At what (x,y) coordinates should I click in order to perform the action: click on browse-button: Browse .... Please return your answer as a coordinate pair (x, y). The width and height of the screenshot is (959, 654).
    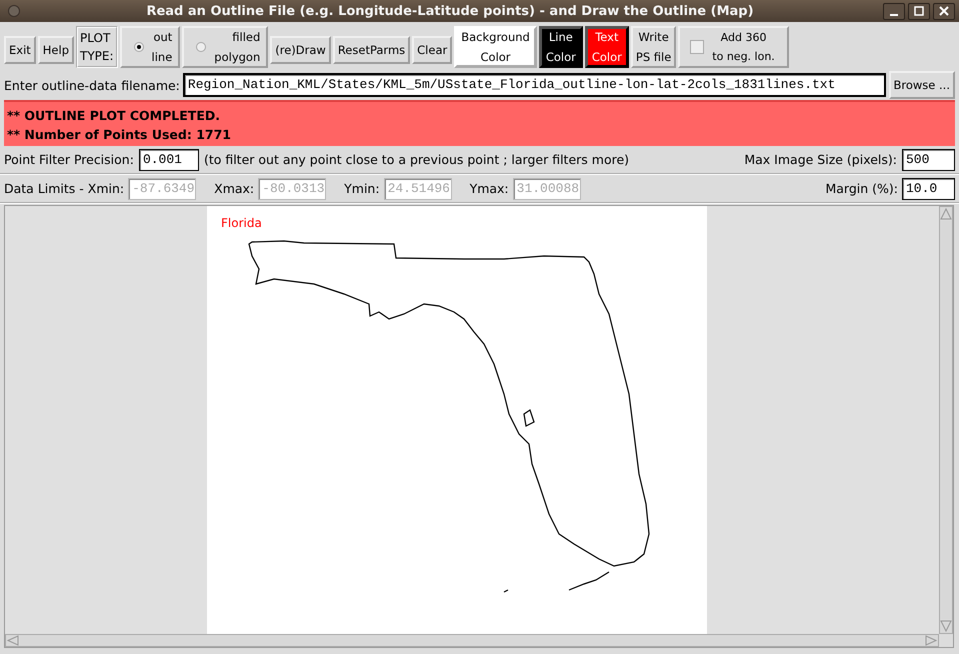
    Looking at the image, I should click on (921, 85).